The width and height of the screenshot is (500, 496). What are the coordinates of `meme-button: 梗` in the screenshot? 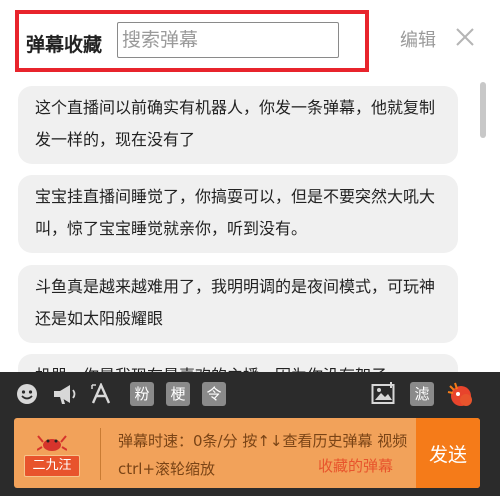 It's located at (178, 394).